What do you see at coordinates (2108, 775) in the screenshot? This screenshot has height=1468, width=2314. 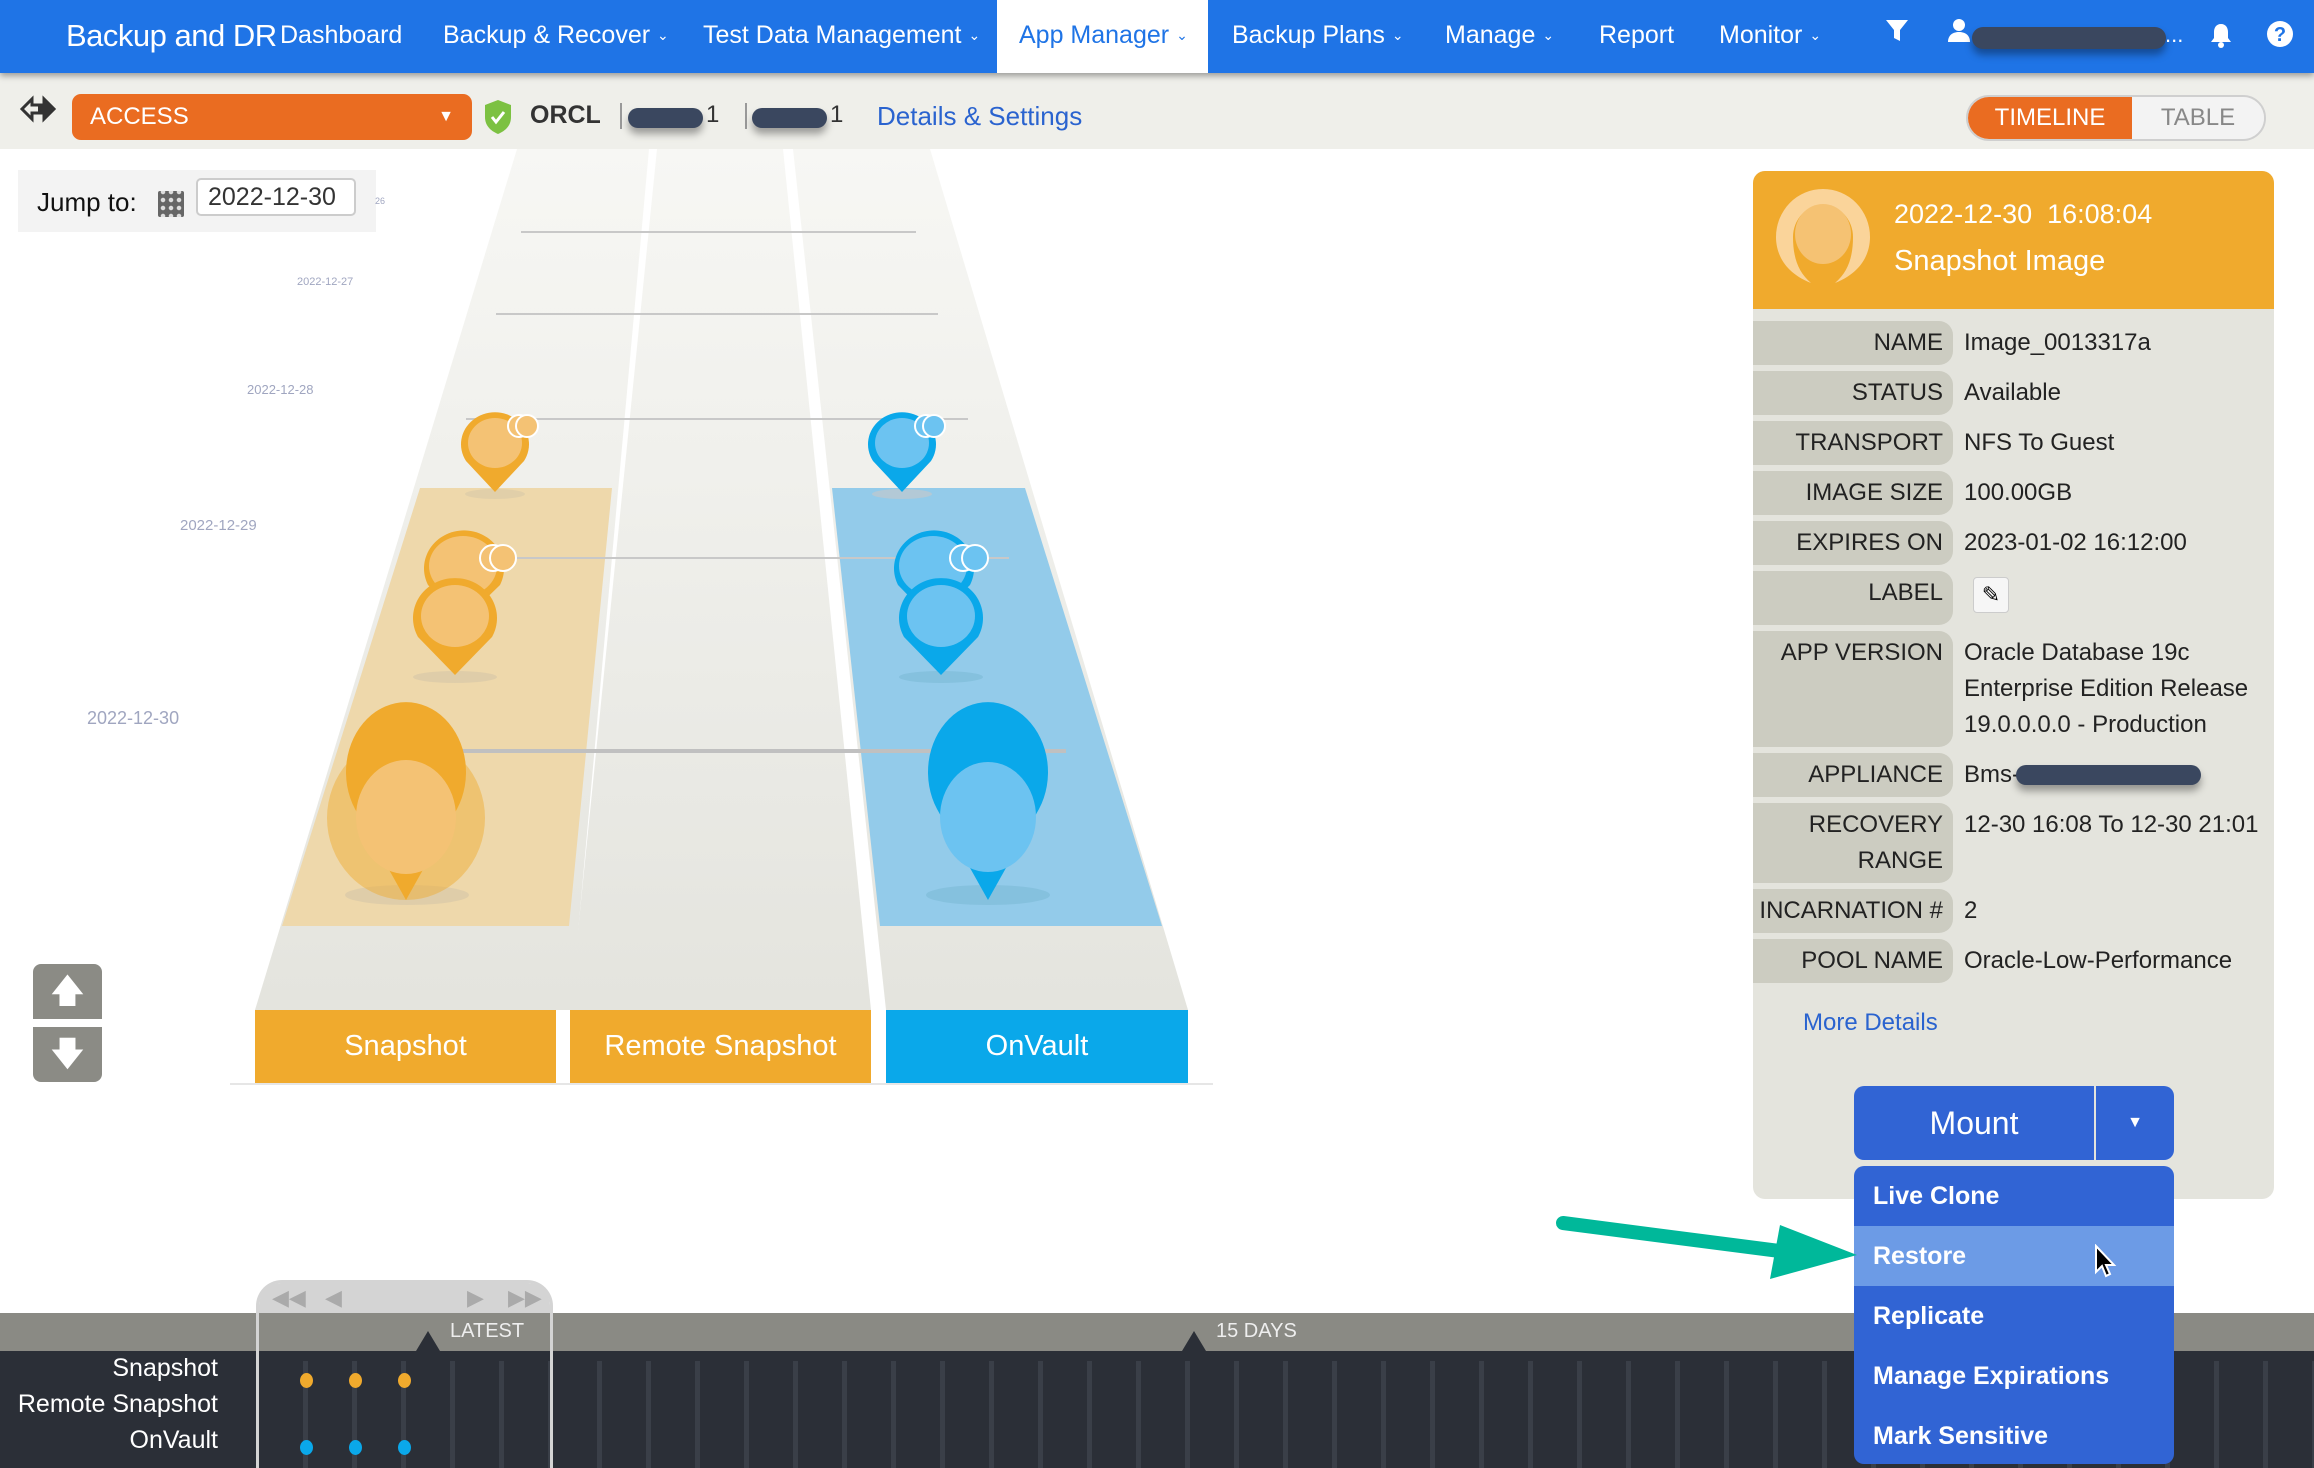 I see `redacted-appliance` at bounding box center [2108, 775].